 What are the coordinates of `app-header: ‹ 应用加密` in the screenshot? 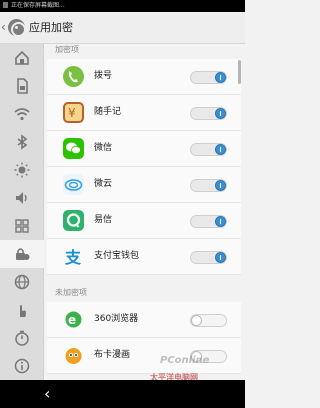 It's located at (122, 28).